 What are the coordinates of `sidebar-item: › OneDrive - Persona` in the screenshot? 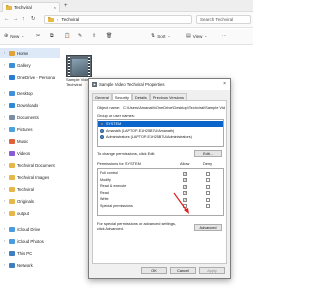 It's located at (30, 77).